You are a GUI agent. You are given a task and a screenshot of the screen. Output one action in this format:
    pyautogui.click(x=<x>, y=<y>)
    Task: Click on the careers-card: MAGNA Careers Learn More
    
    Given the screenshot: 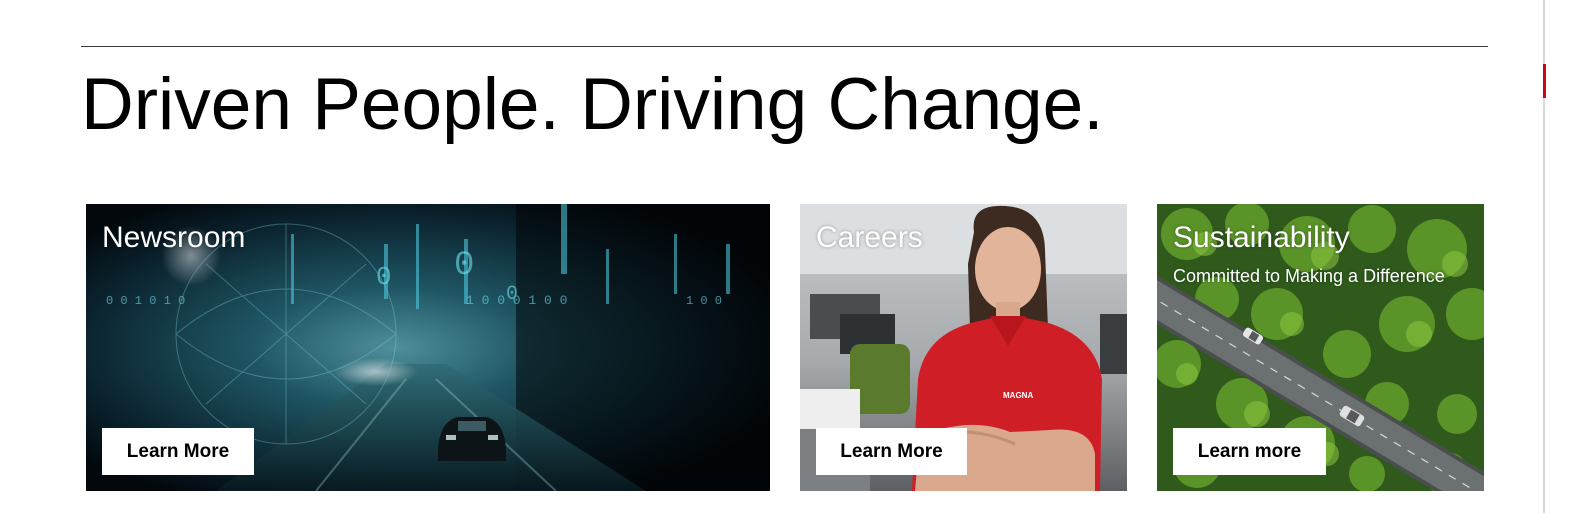 What is the action you would take?
    pyautogui.click(x=963, y=347)
    